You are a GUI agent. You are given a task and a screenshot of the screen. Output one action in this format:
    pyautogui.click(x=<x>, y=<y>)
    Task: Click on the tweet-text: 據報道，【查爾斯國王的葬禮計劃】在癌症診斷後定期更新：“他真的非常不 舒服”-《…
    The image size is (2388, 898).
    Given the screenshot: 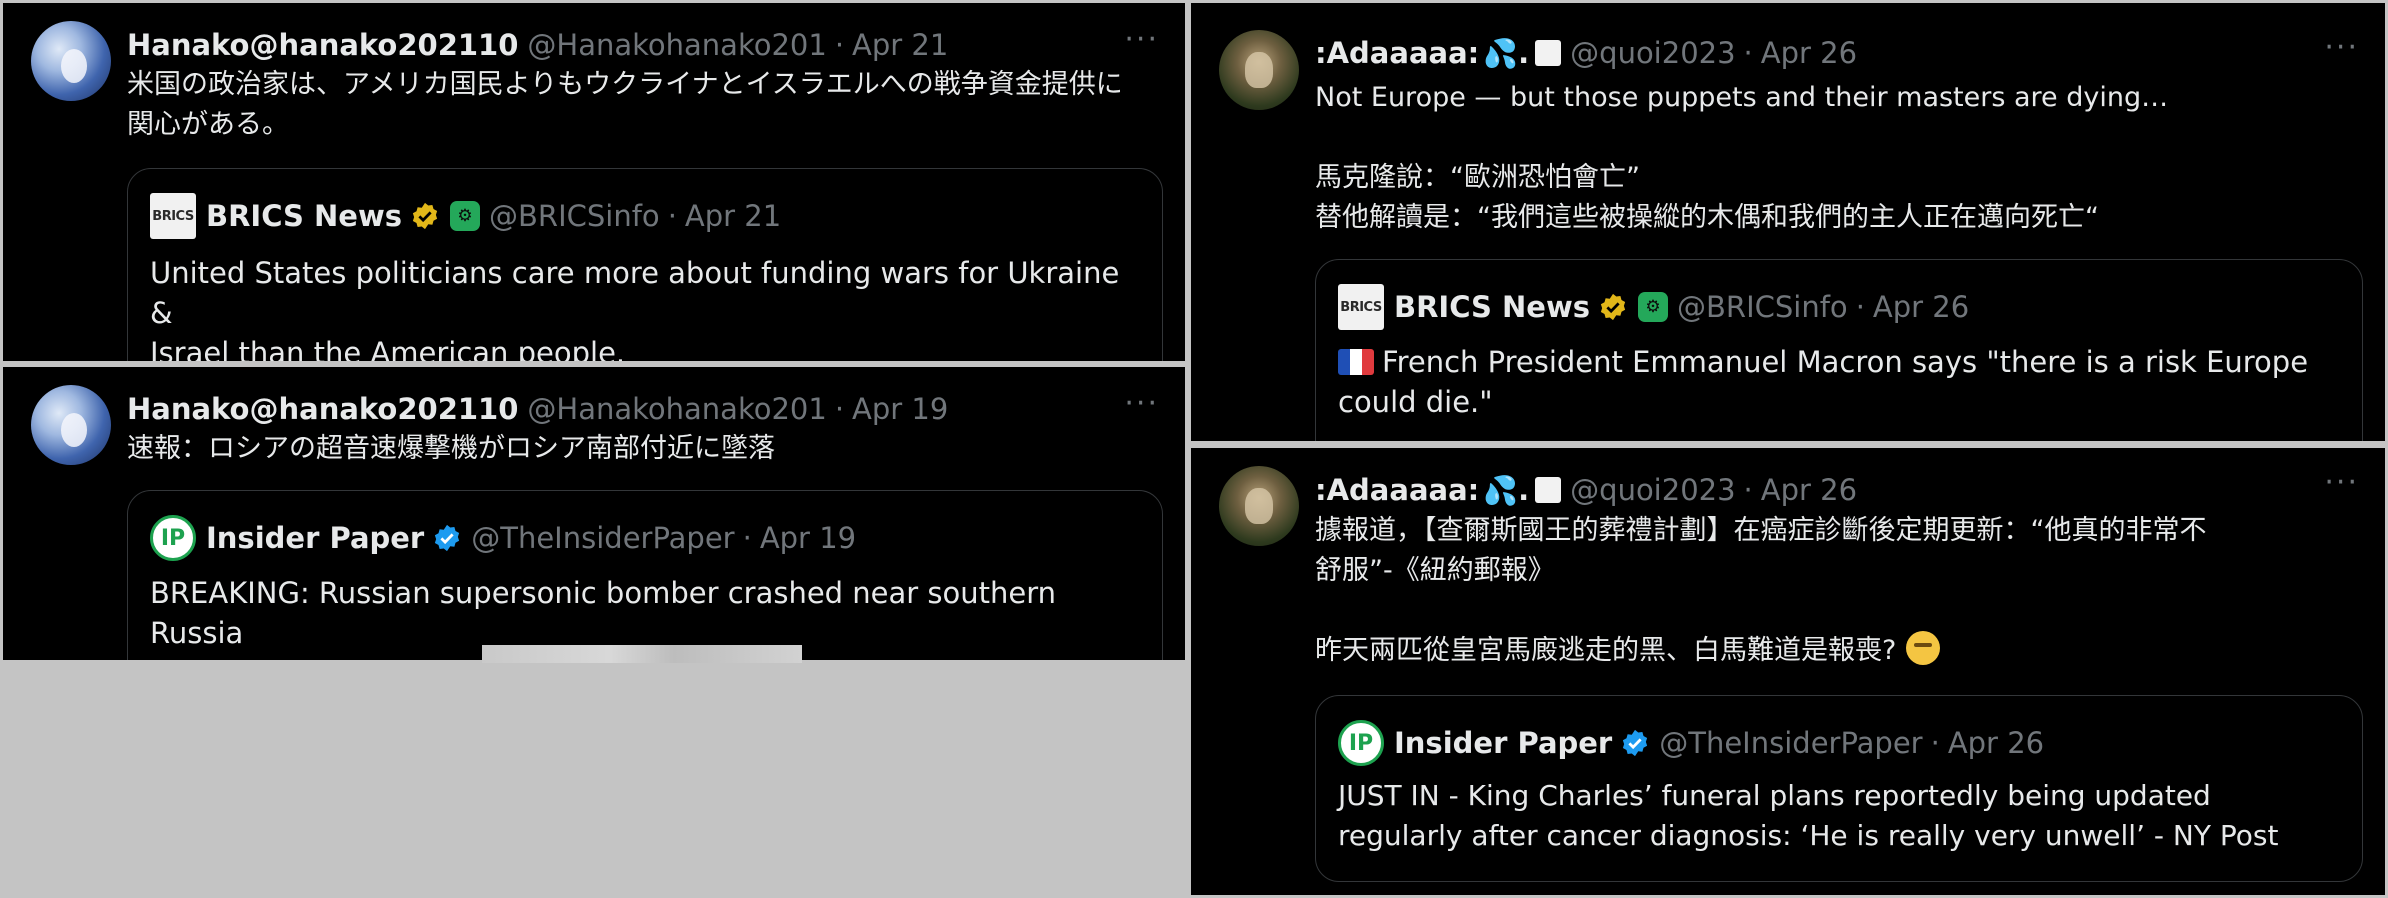 What is the action you would take?
    pyautogui.click(x=1761, y=590)
    